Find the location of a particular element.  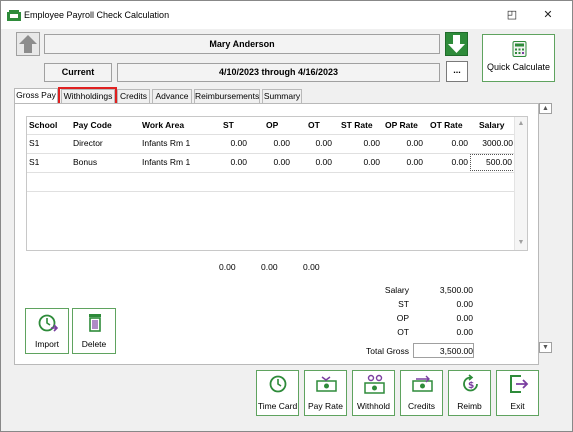

credits-label: Credits is located at coordinates (421, 406).